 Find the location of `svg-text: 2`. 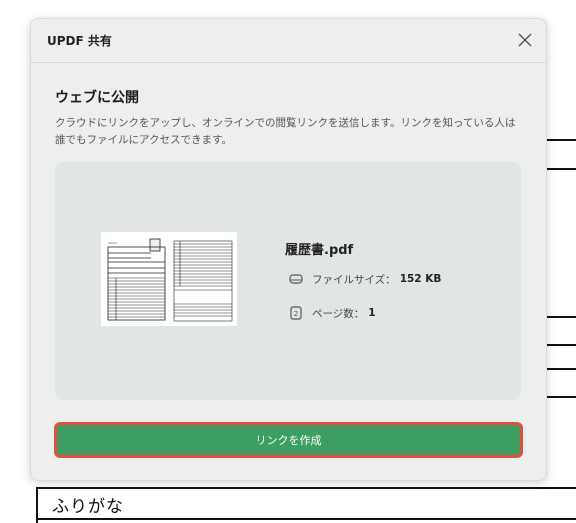

svg-text: 2 is located at coordinates (296, 314).